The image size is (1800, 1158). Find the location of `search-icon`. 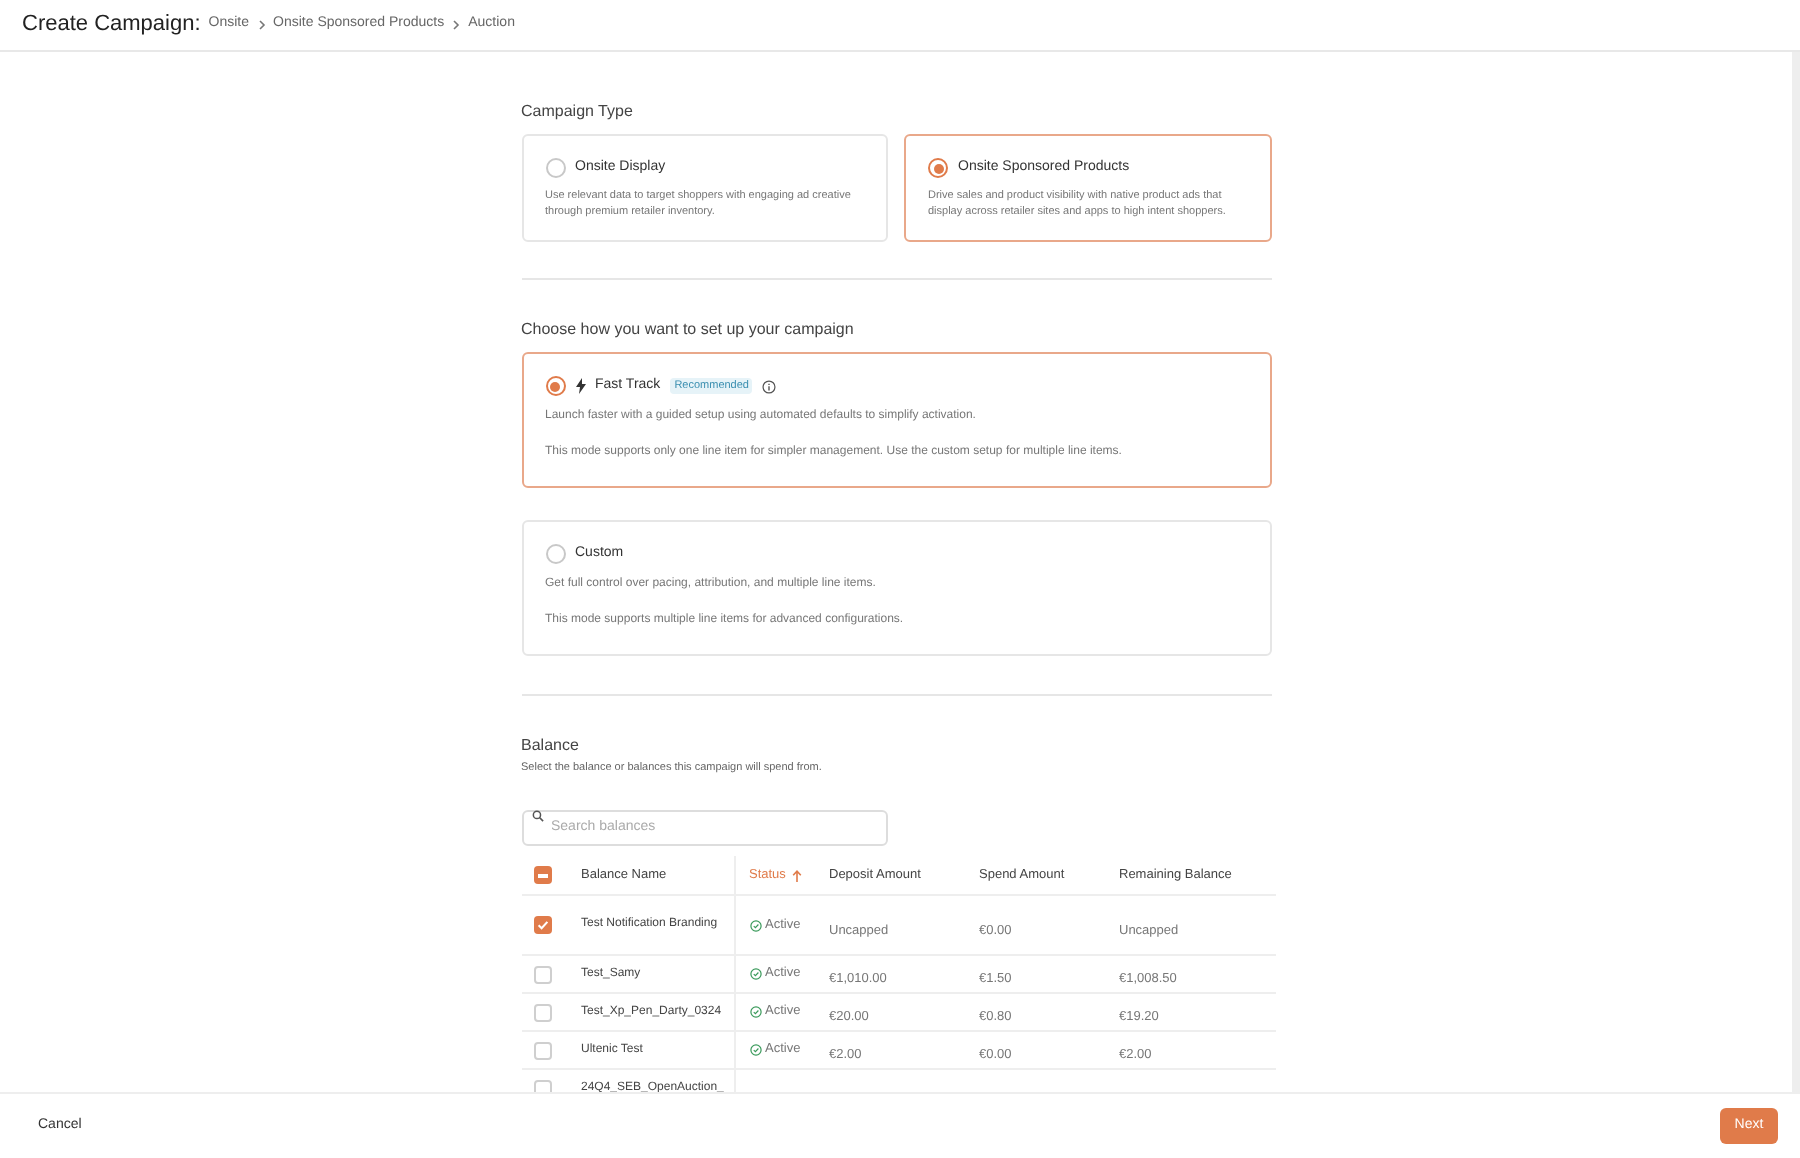

search-icon is located at coordinates (537, 816).